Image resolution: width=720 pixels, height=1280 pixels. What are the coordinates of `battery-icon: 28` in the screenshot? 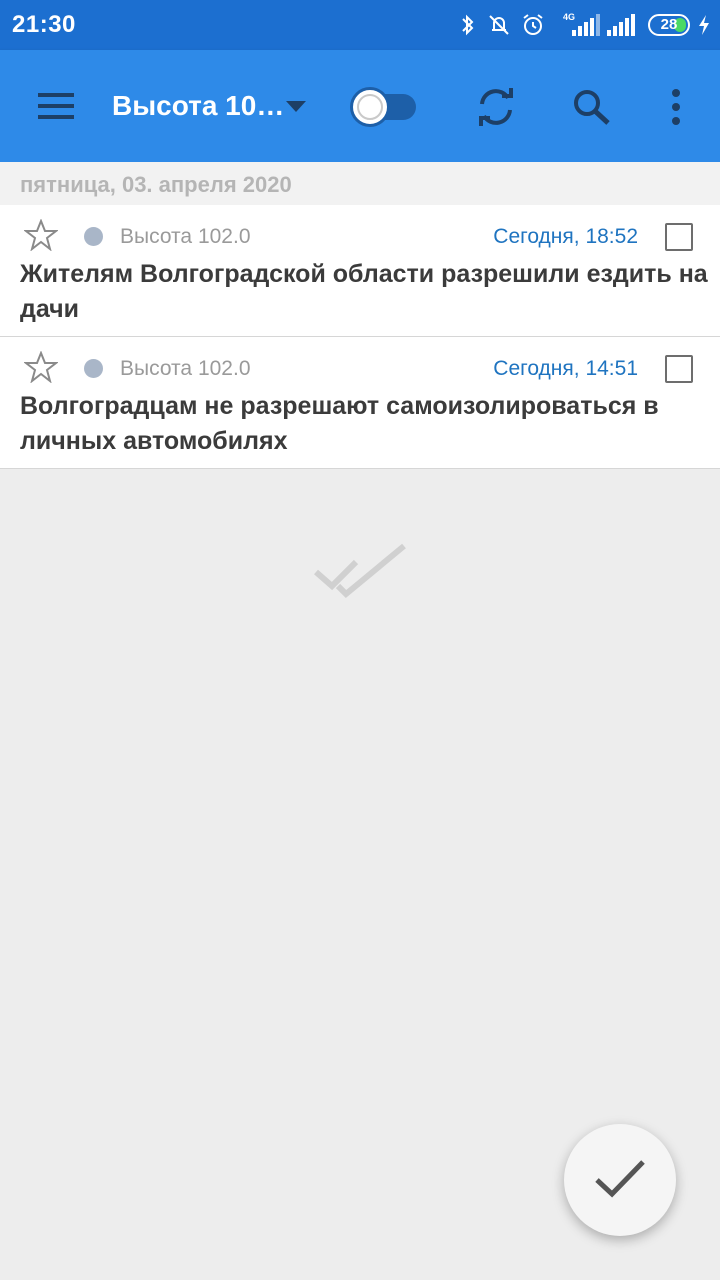 It's located at (669, 25).